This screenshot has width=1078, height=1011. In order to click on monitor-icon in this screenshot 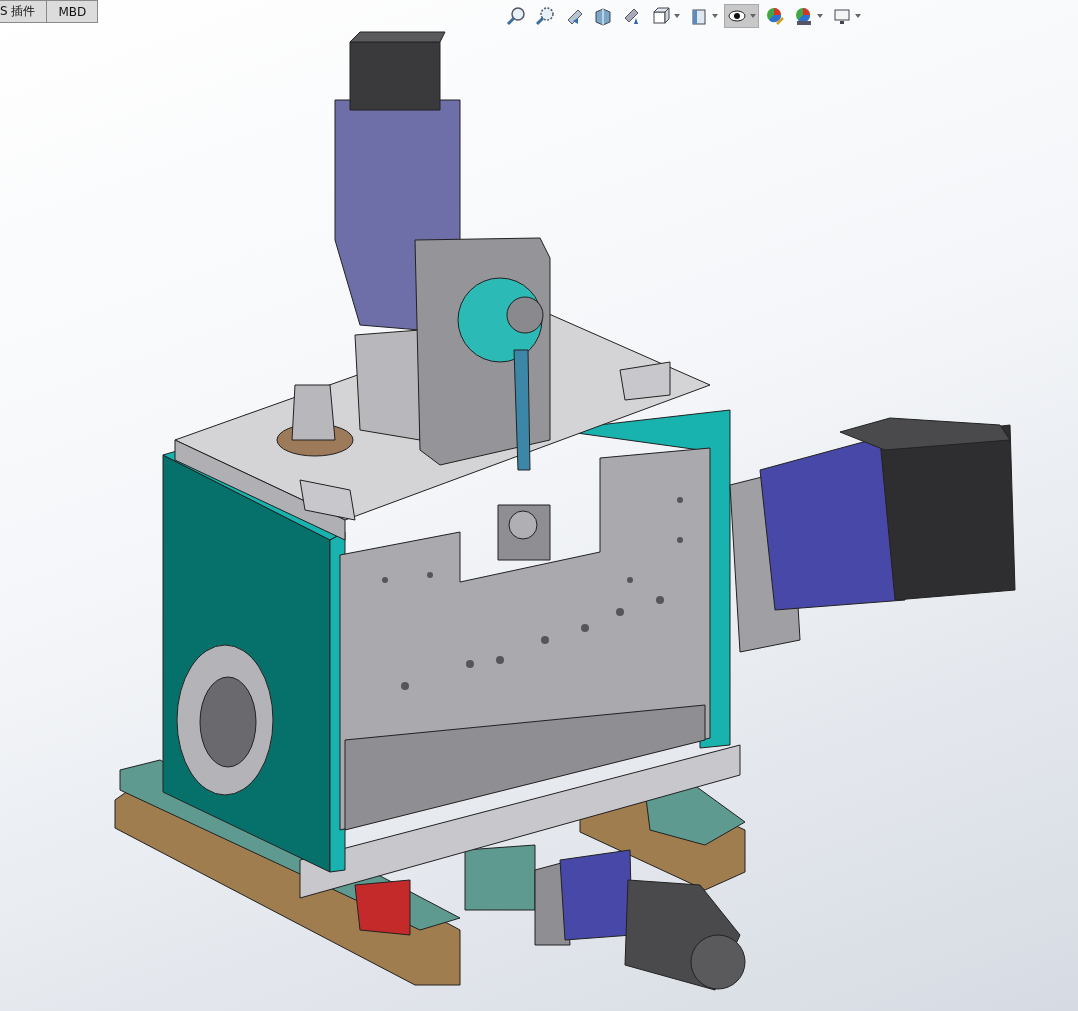, I will do `click(842, 16)`.